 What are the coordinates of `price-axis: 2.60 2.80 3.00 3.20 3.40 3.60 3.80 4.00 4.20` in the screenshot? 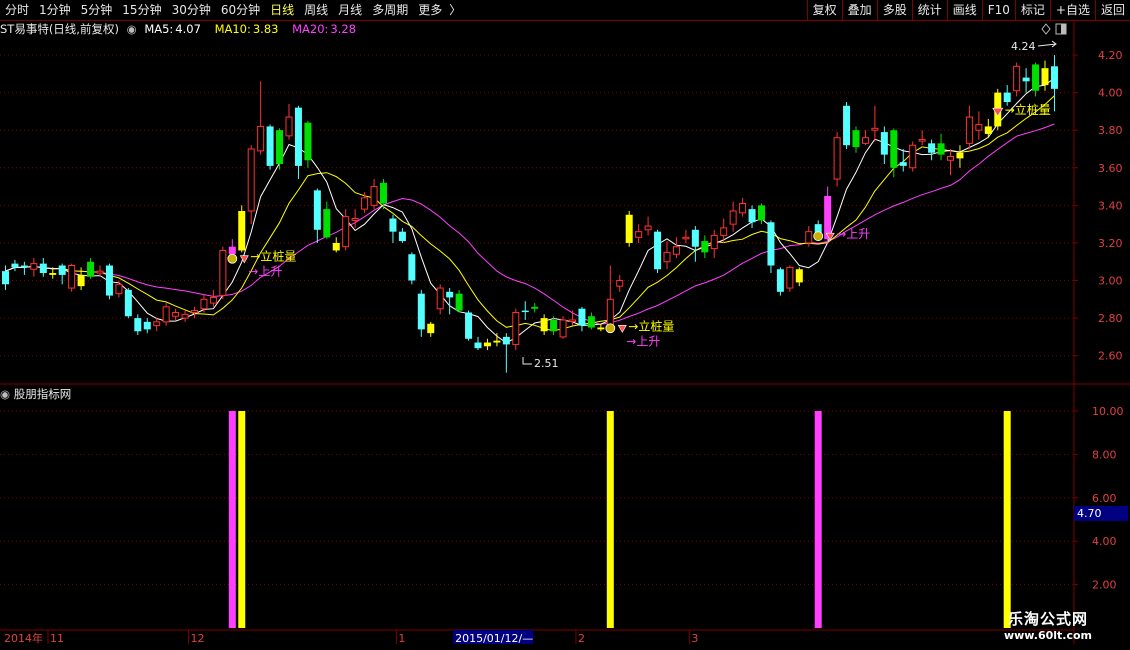 It's located at (1098, 206).